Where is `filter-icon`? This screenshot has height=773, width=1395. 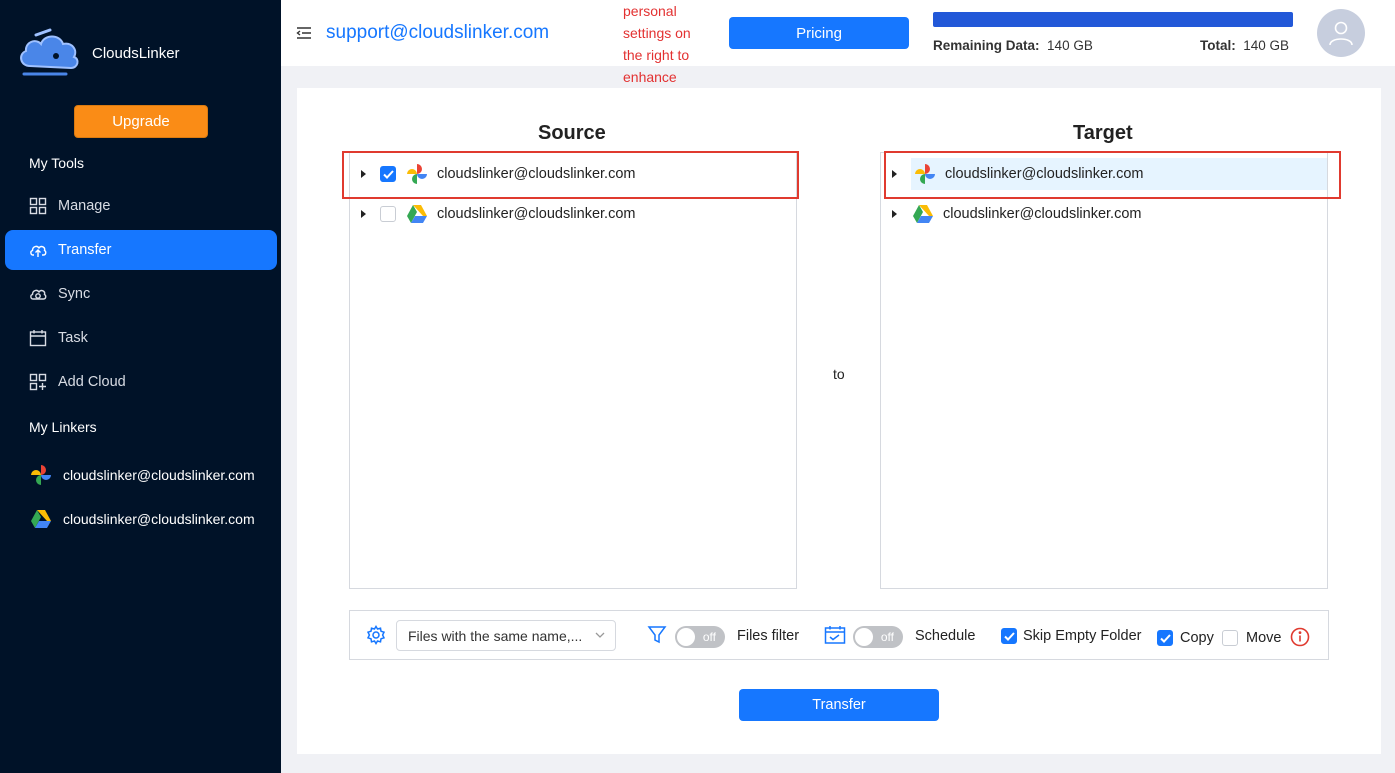 filter-icon is located at coordinates (657, 635).